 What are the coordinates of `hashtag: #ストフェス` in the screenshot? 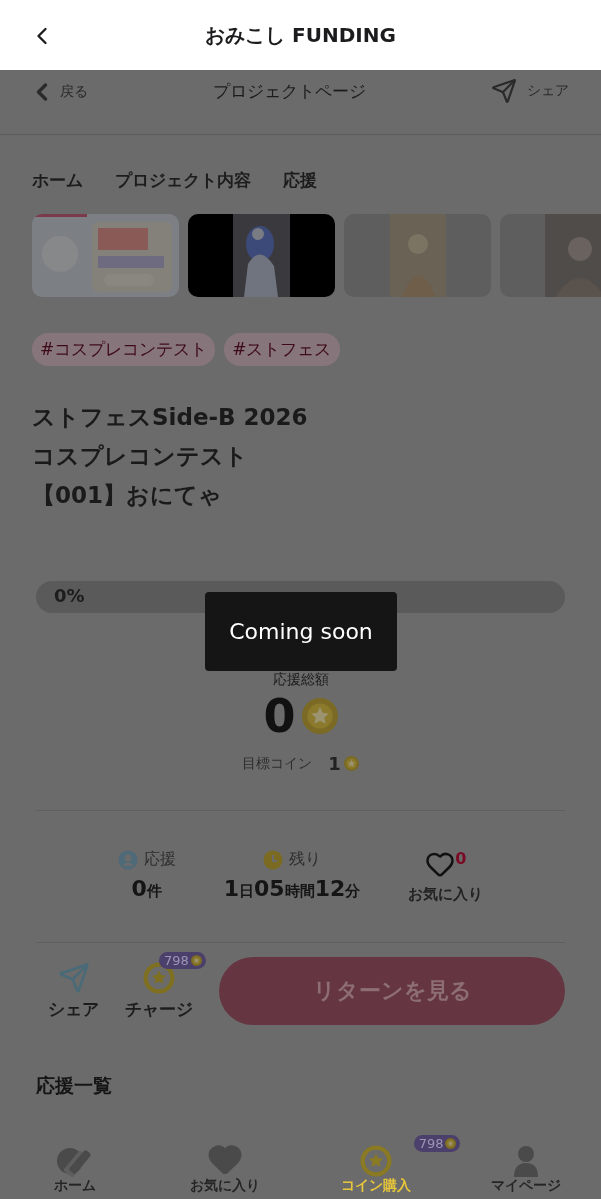 It's located at (282, 349).